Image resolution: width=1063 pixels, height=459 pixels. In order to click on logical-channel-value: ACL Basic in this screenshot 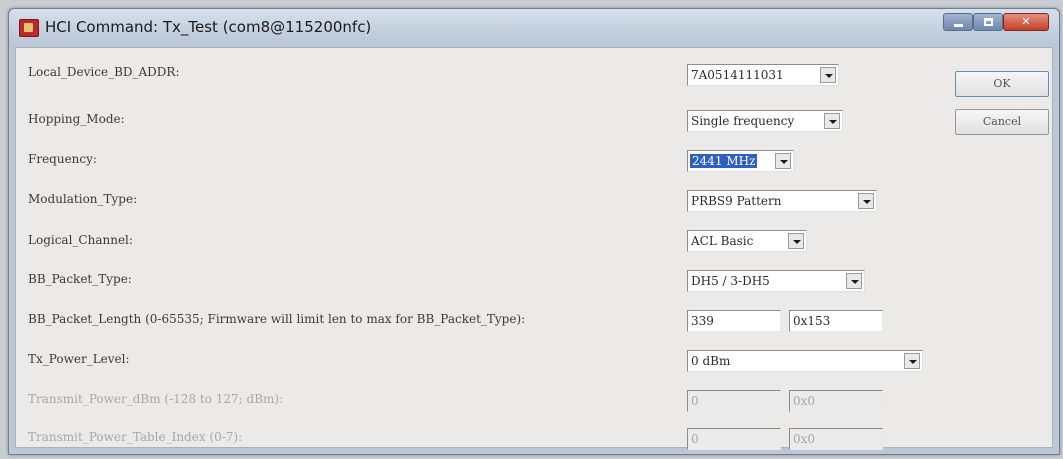, I will do `click(722, 241)`.